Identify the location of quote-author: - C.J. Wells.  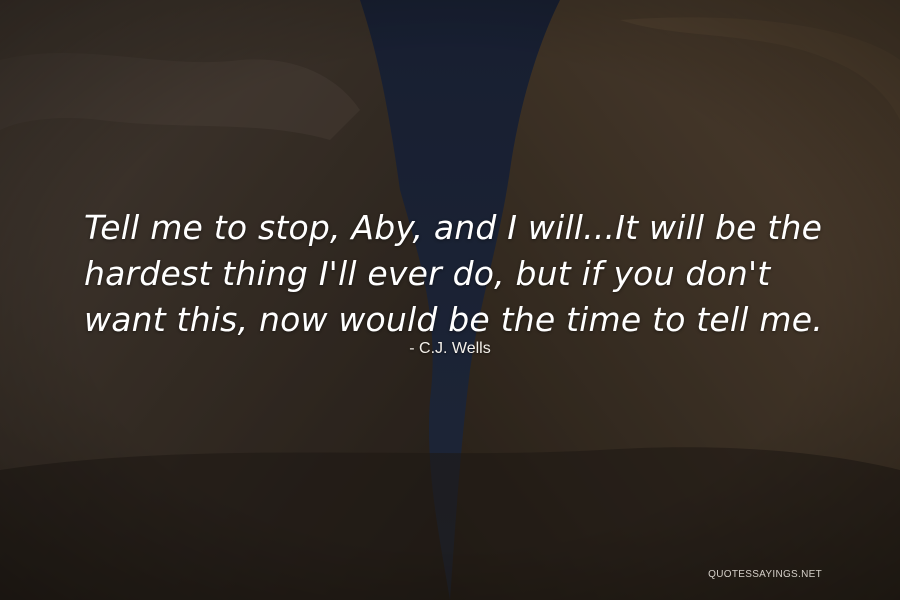
(450, 348).